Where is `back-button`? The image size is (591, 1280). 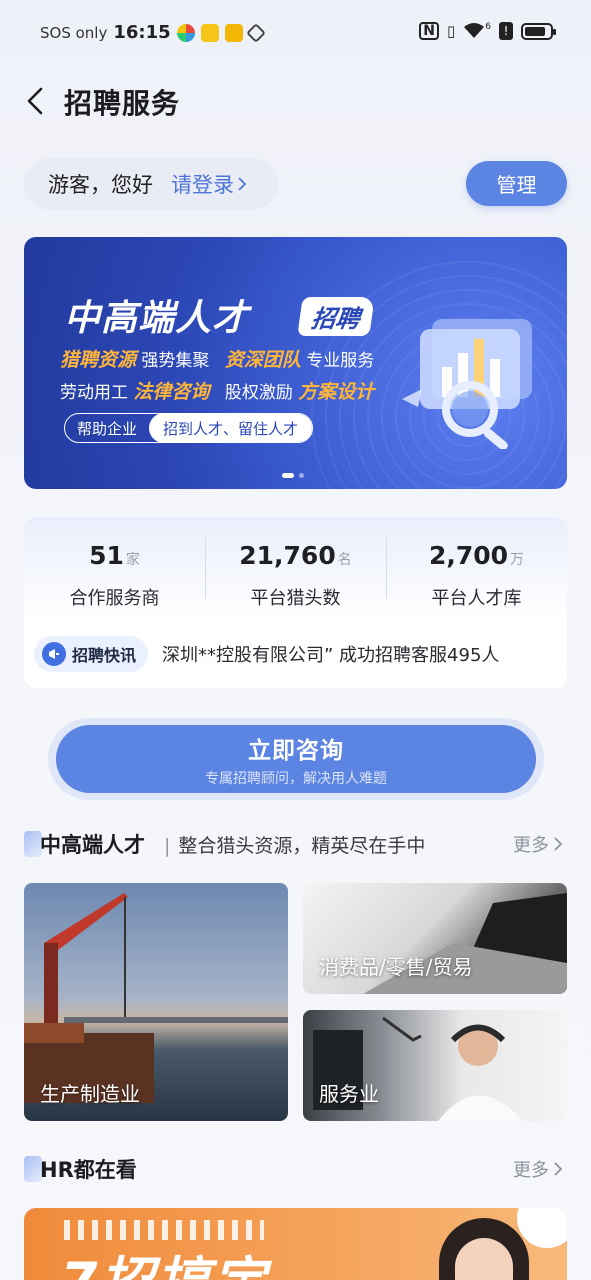 back-button is located at coordinates (35, 101).